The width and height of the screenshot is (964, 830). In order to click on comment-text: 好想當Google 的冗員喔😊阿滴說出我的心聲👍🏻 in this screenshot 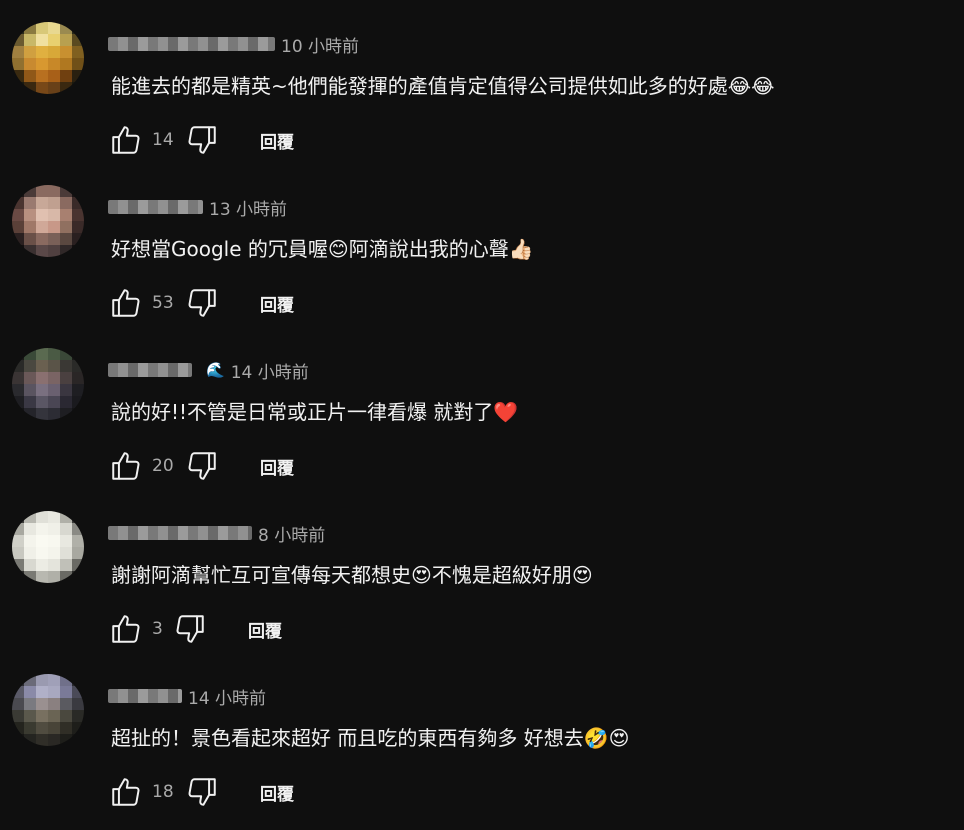, I will do `click(322, 249)`.